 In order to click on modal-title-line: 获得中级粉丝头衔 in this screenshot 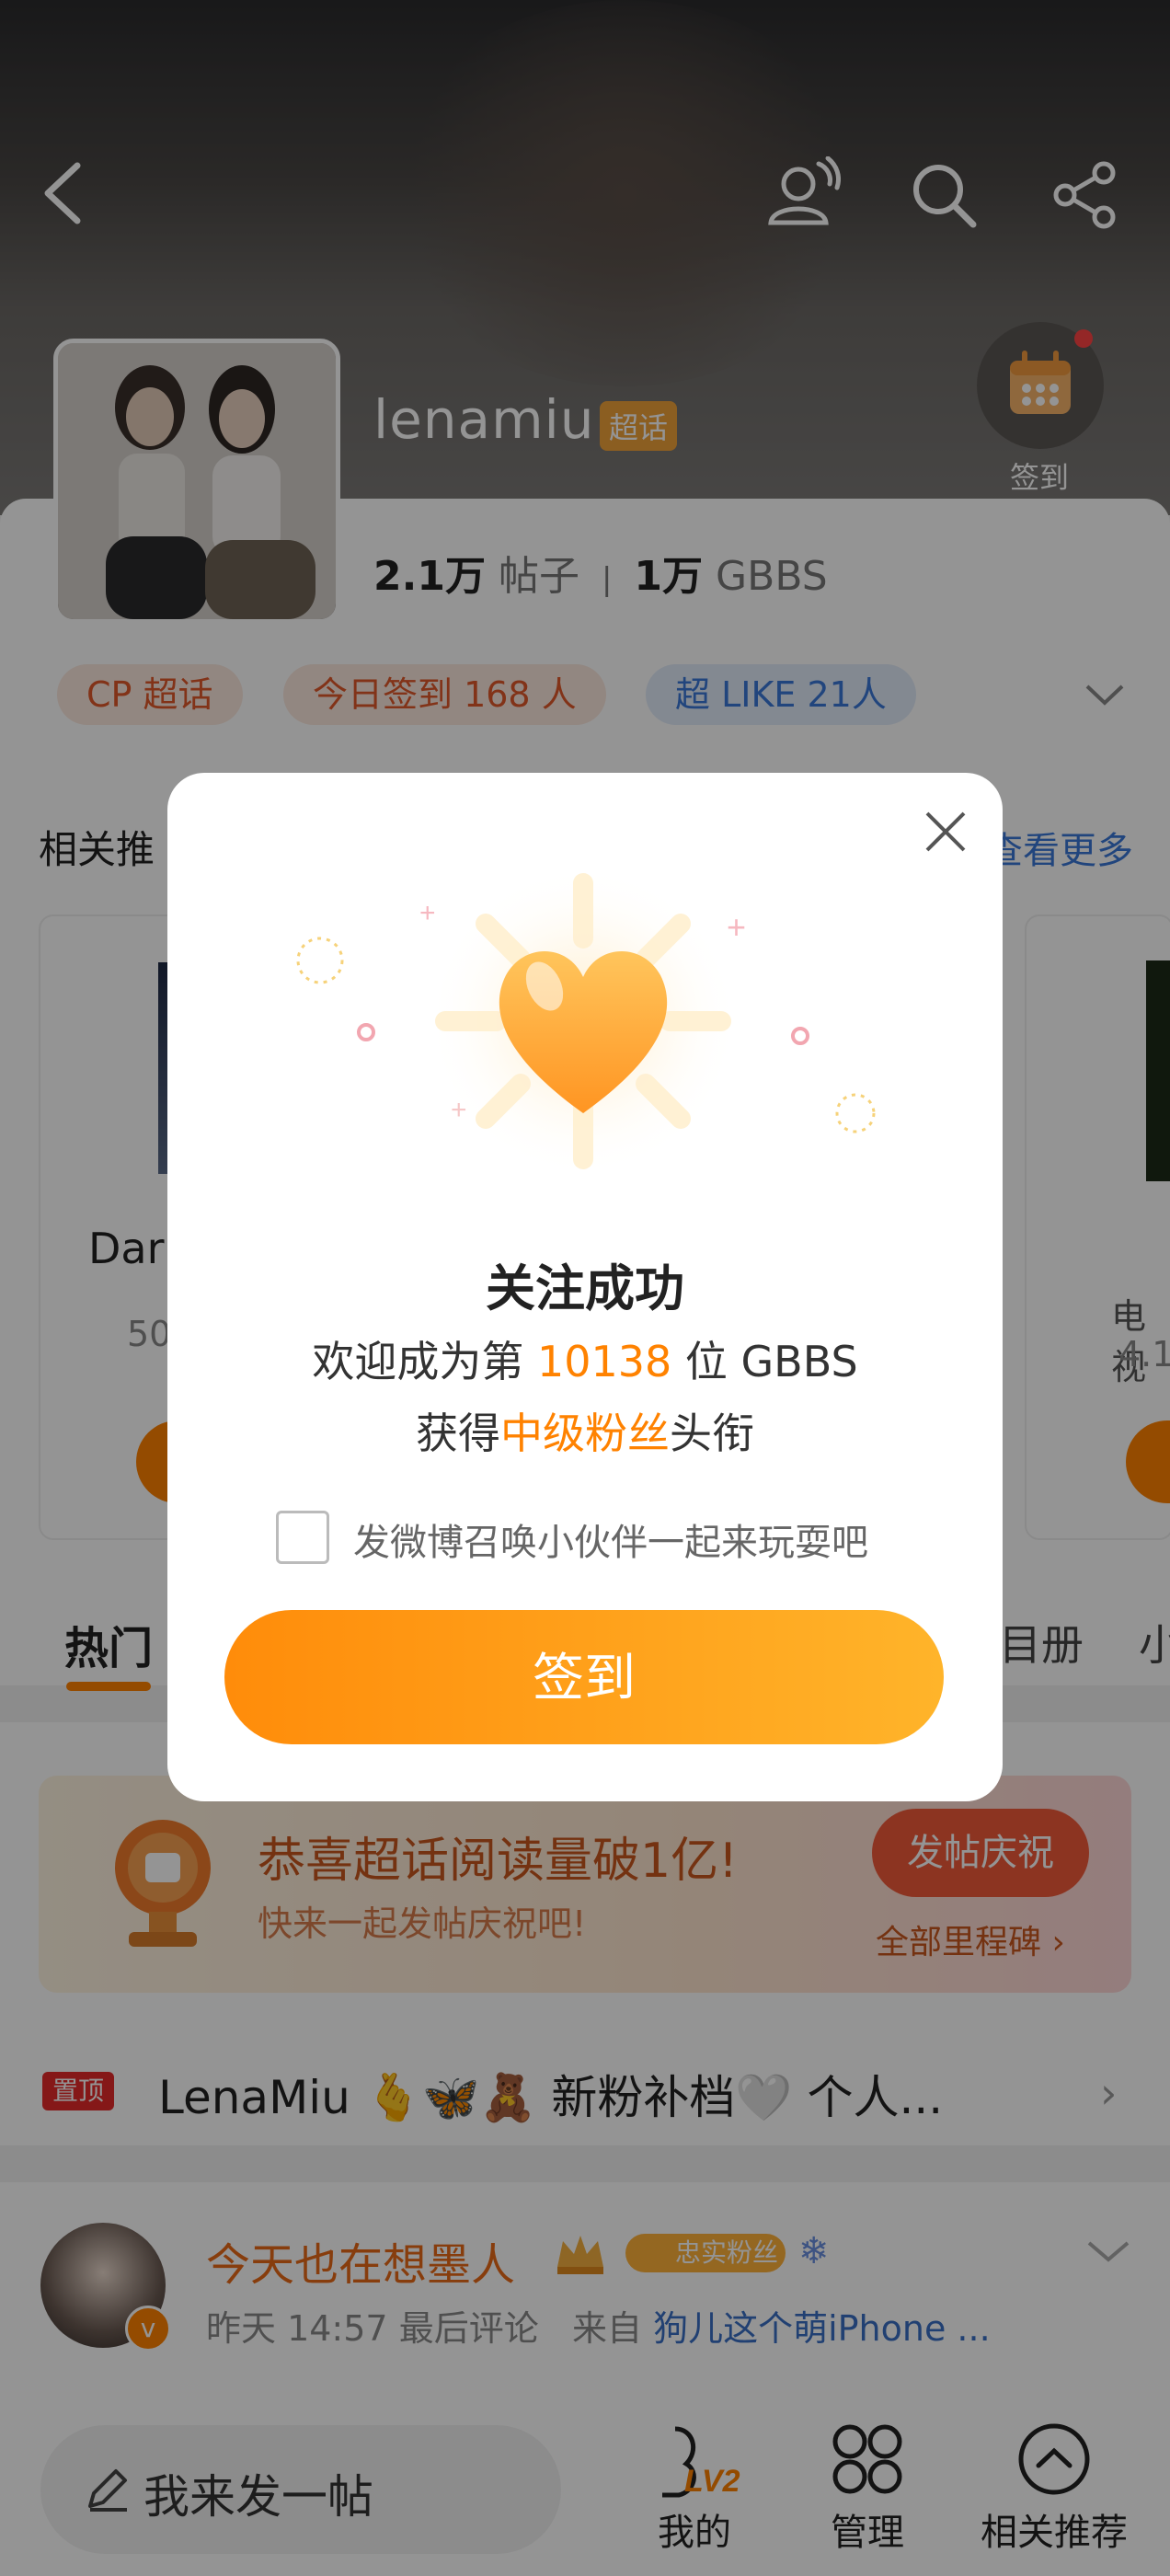, I will do `click(585, 1430)`.